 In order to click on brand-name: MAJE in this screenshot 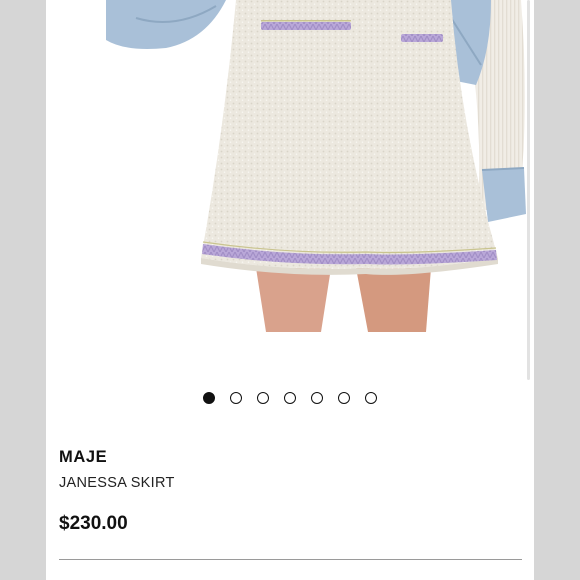, I will do `click(83, 457)`.